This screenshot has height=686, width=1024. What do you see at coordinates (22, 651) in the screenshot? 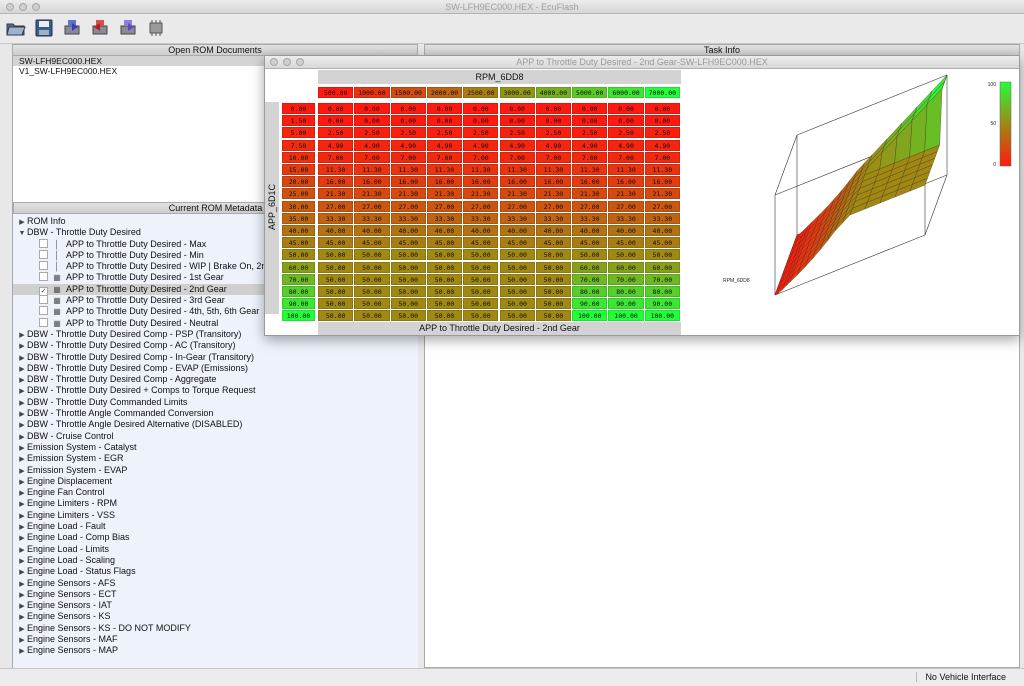
I see `collapsed-triangle-icon: ▶` at bounding box center [22, 651].